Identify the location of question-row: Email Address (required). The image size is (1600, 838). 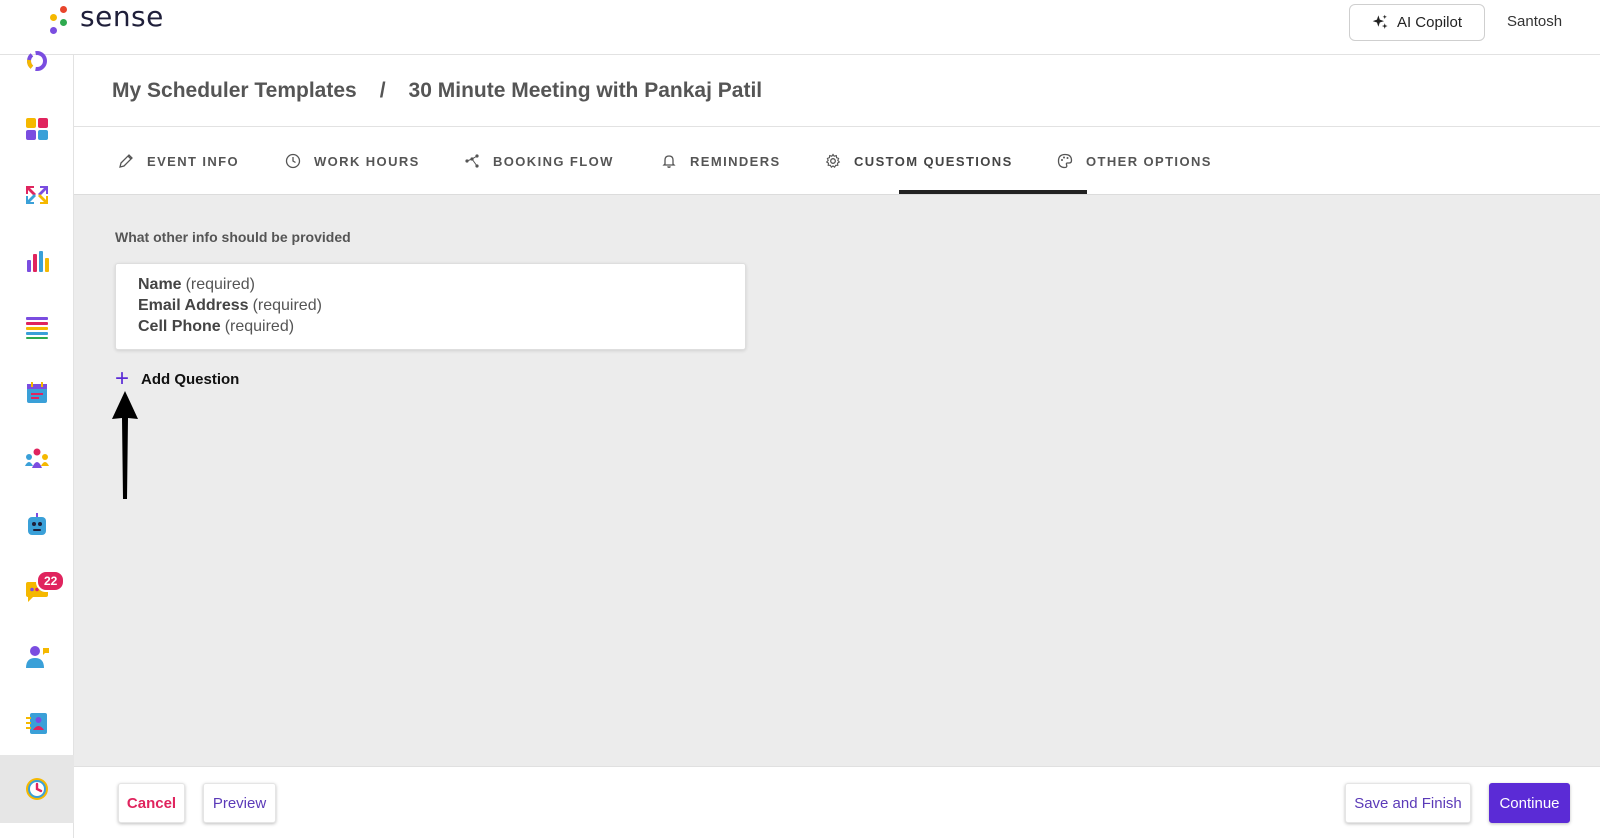
(430, 305).